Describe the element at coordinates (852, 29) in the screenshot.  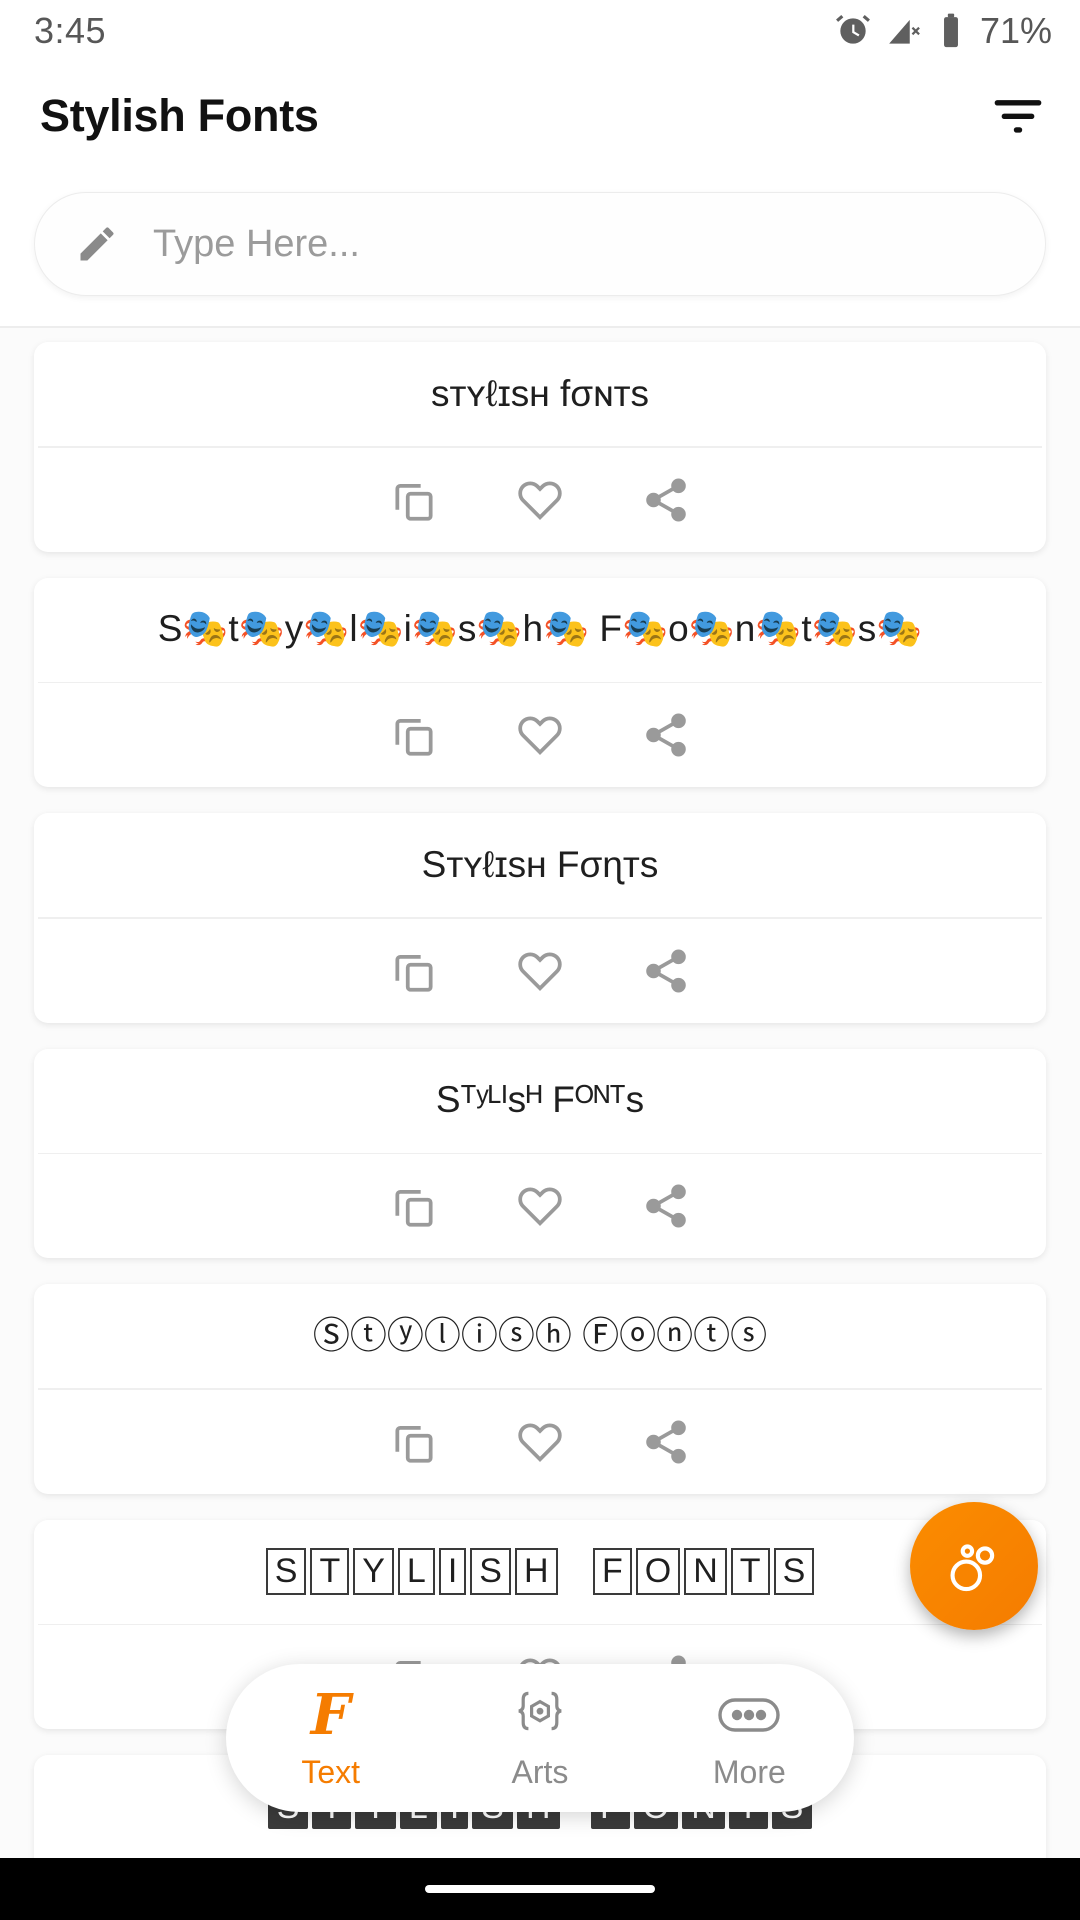
I see `alarm-icon` at that location.